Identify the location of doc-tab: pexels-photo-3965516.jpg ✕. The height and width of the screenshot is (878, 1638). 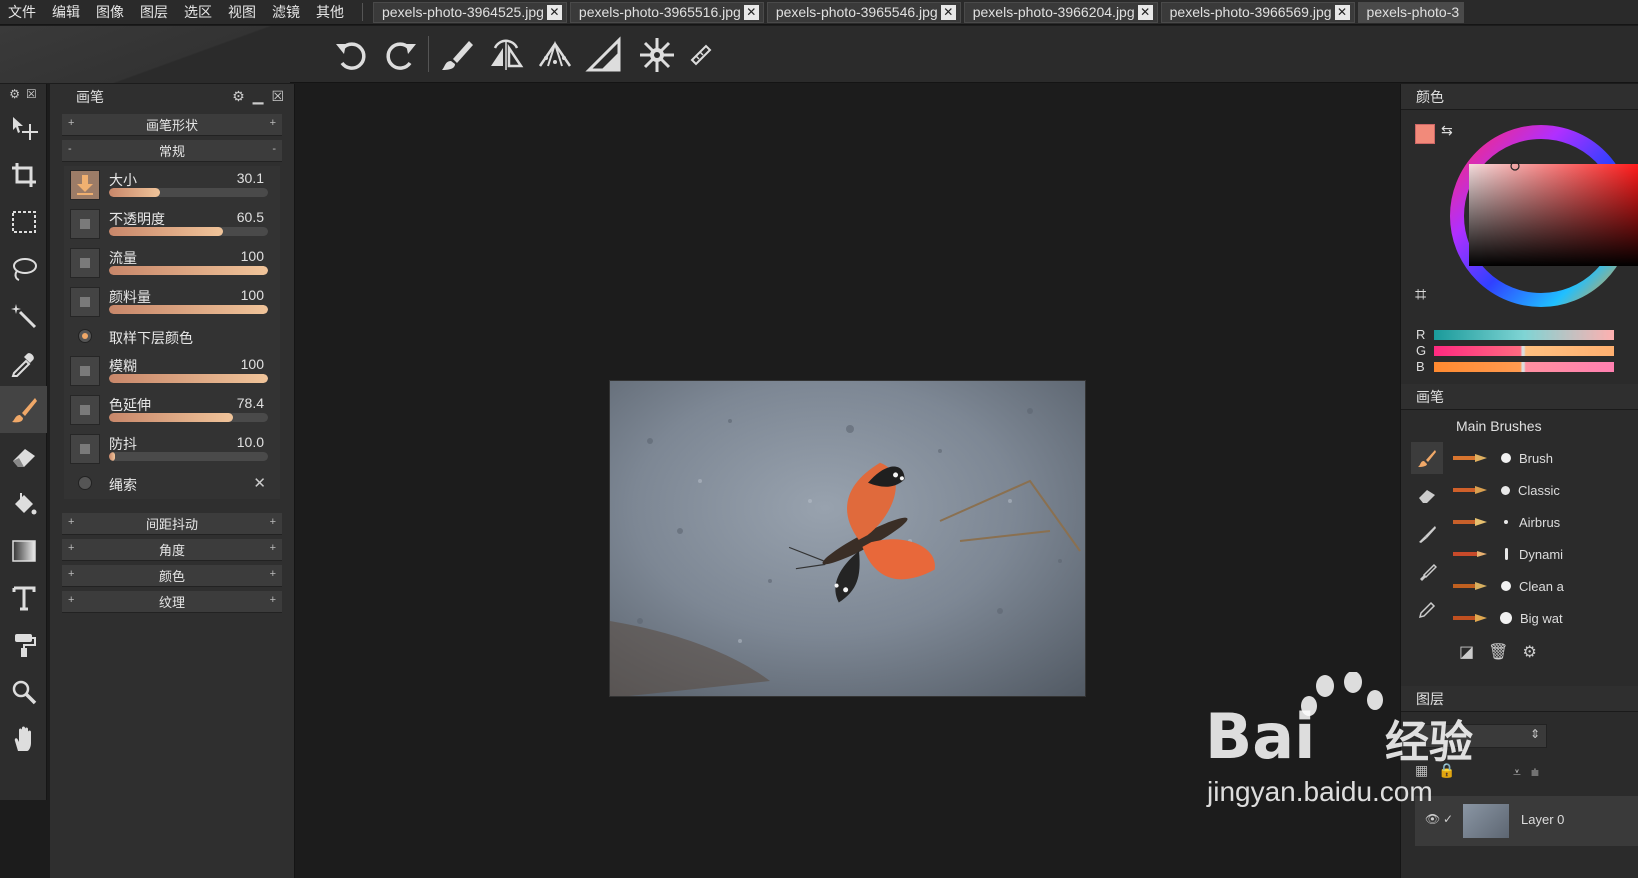
(666, 12).